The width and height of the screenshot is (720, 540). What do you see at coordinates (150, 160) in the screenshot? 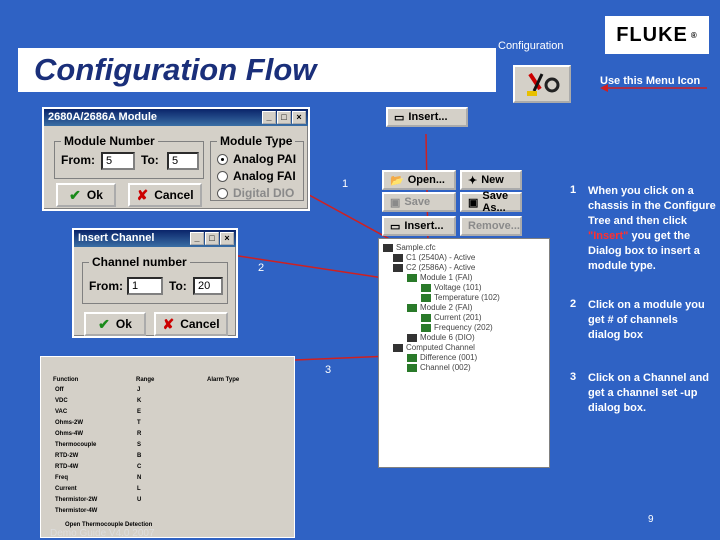
I see `to-label: To:` at bounding box center [150, 160].